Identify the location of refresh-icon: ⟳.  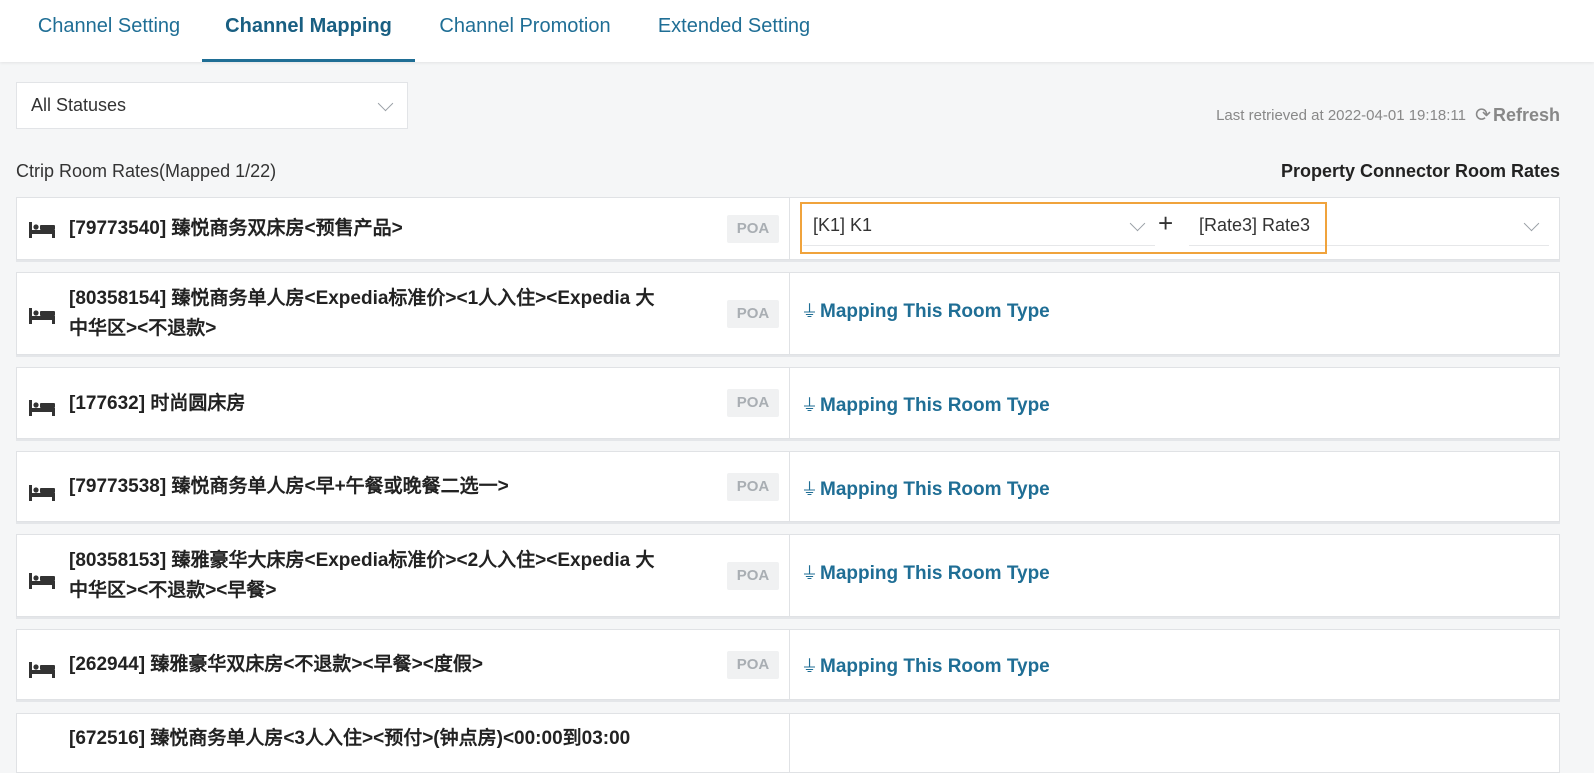
(1483, 115).